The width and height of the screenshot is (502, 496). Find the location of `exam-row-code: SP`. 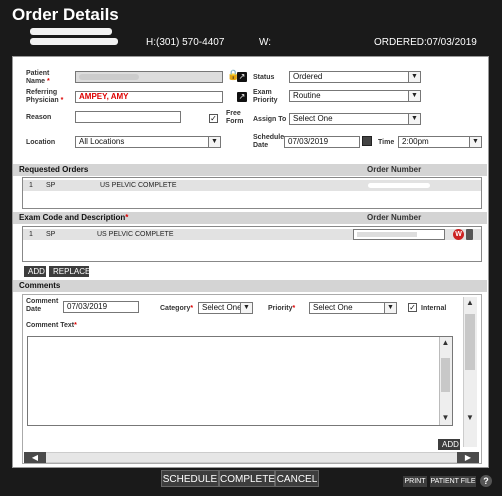

exam-row-code: SP is located at coordinates (51, 234).